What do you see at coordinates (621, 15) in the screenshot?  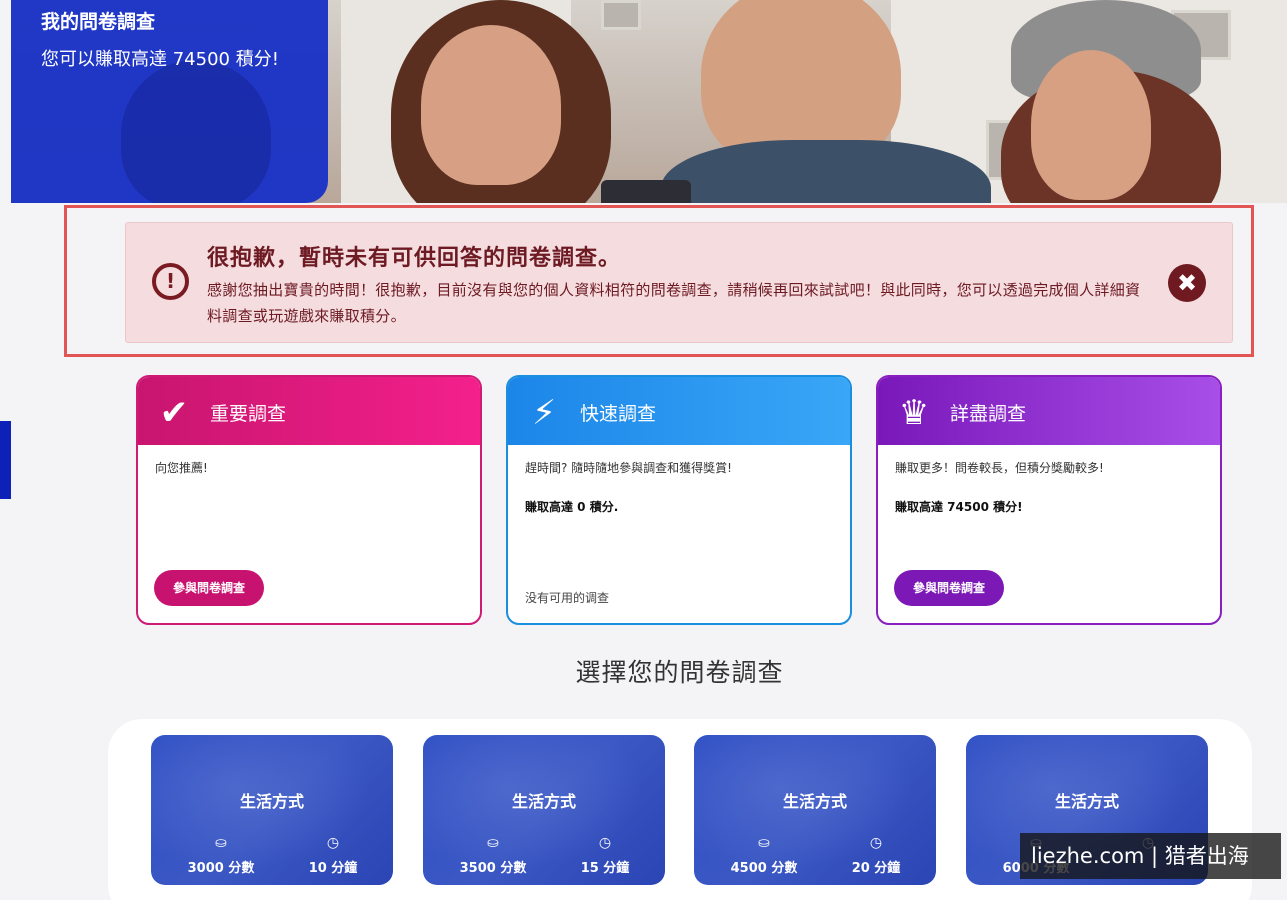 I see `hero-window` at bounding box center [621, 15].